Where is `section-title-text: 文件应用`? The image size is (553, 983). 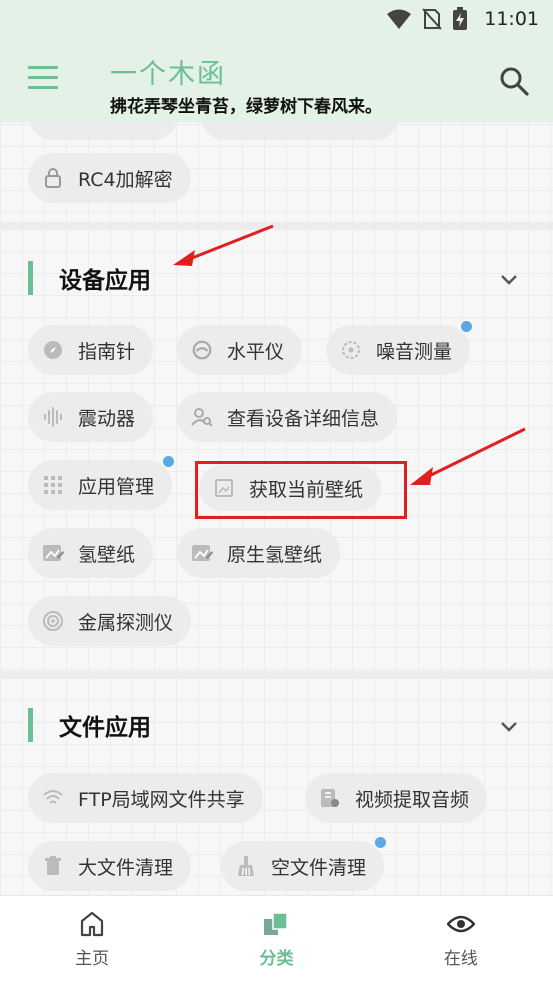
section-title-text: 文件应用 is located at coordinates (105, 728).